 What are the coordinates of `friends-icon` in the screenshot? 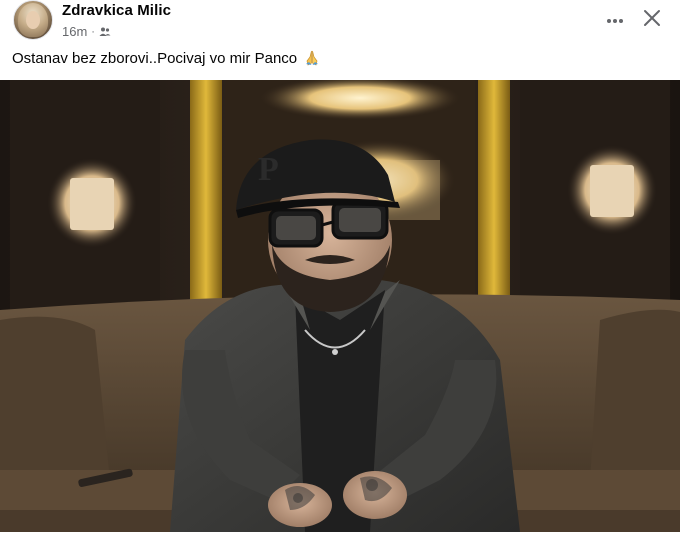 It's located at (105, 32).